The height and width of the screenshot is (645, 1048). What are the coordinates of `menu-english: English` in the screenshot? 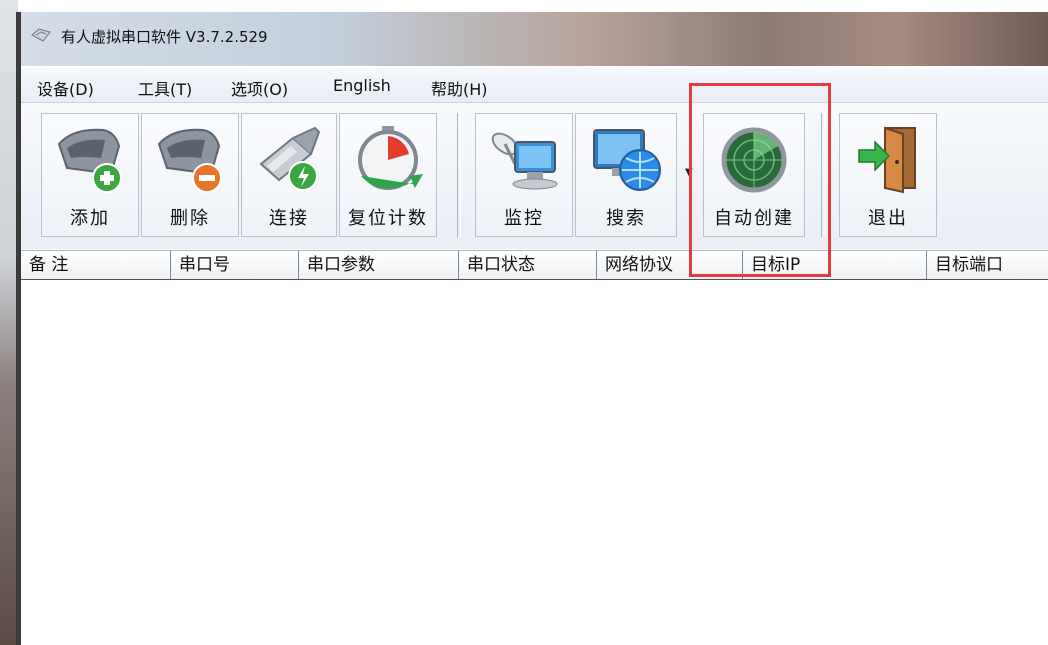 It's located at (362, 85).